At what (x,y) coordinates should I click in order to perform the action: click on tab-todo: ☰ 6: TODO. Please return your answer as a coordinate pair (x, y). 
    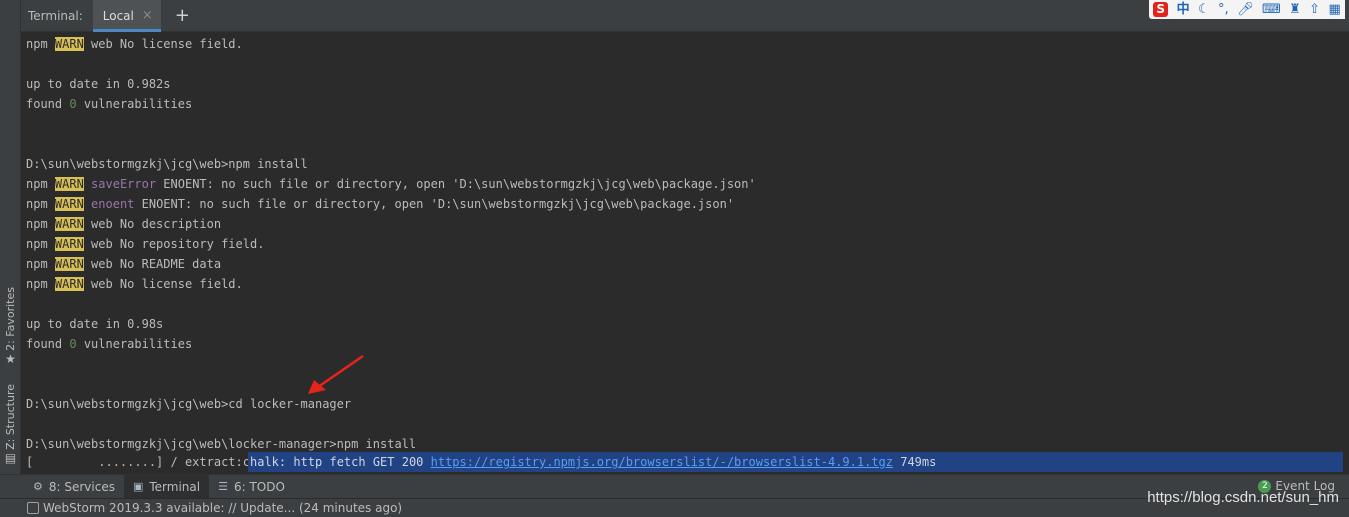
    Looking at the image, I should click on (251, 487).